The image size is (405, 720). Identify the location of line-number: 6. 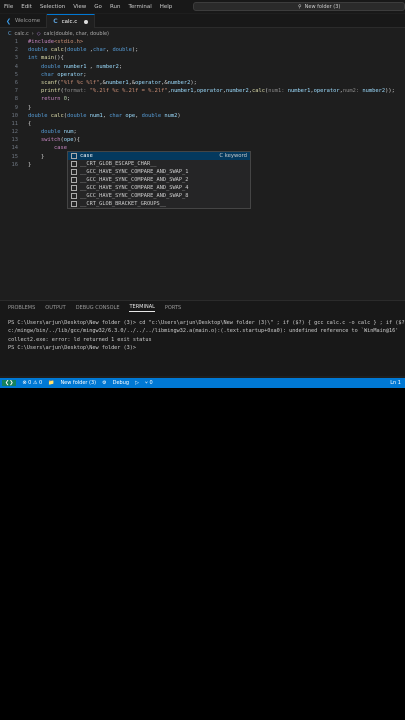
(16, 82).